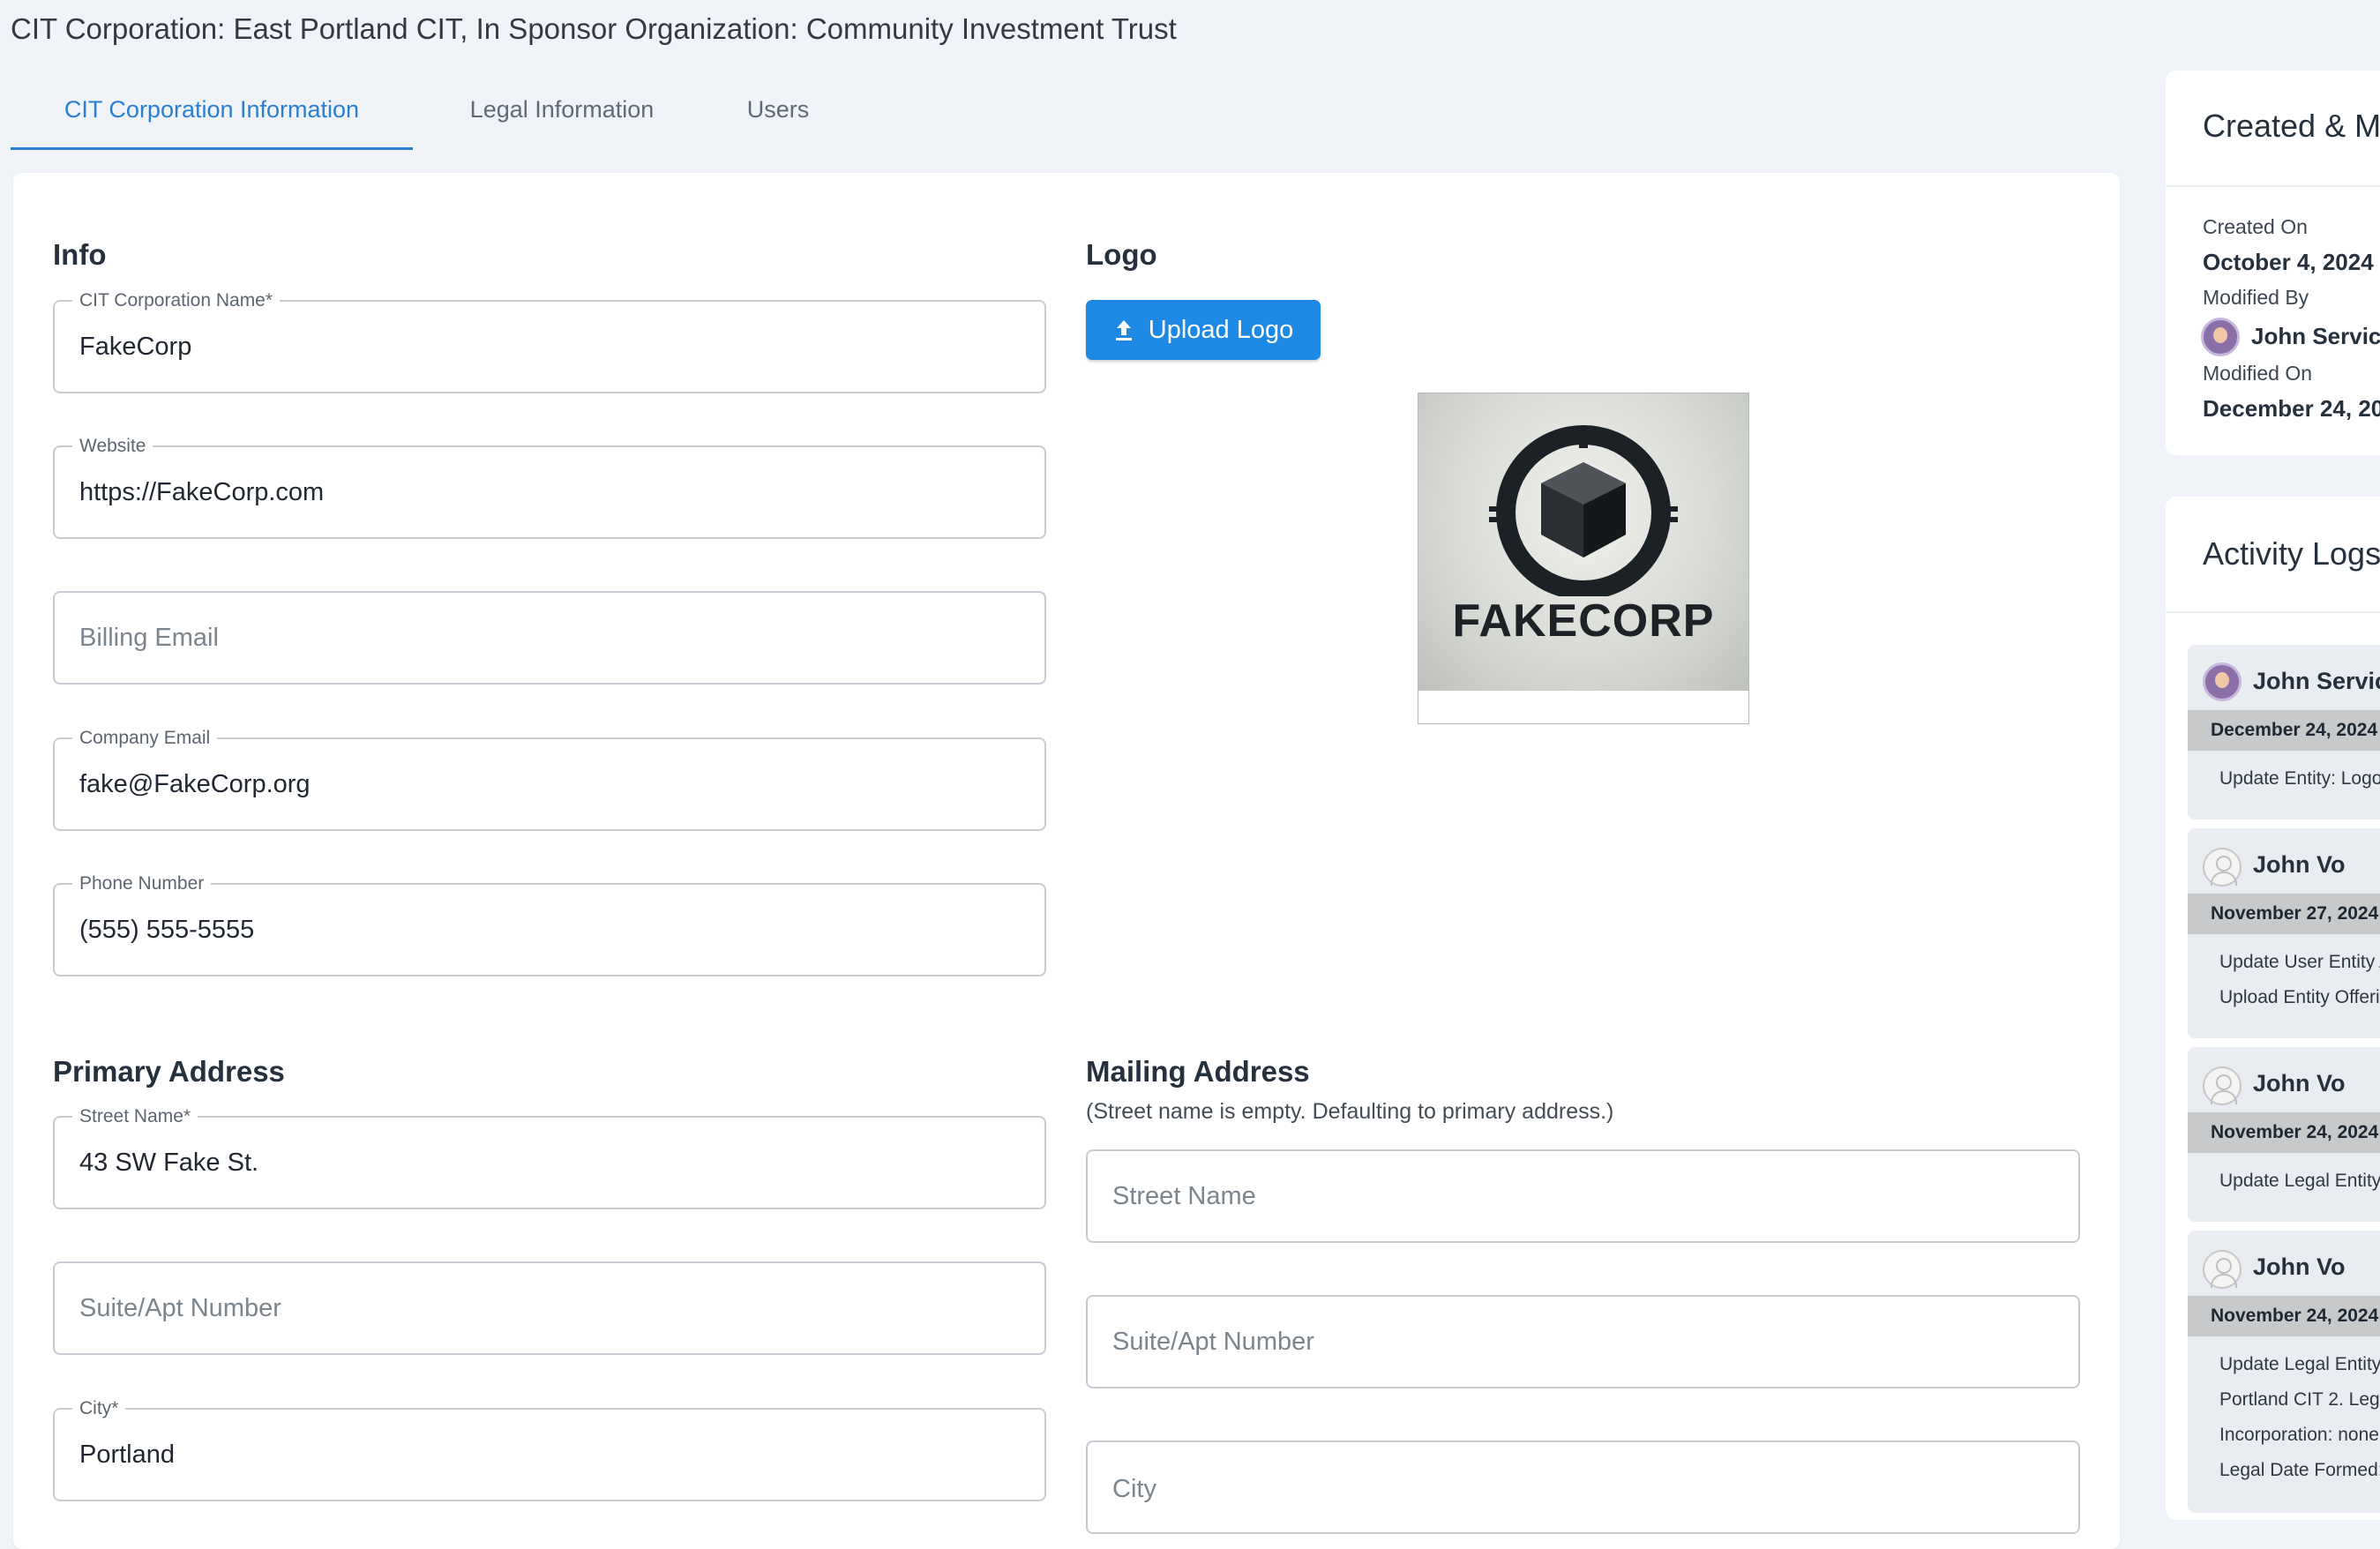 This screenshot has width=2380, height=1549. Describe the element at coordinates (2291, 262) in the screenshot. I see `created-on-value: October 4, 2024 (` at that location.